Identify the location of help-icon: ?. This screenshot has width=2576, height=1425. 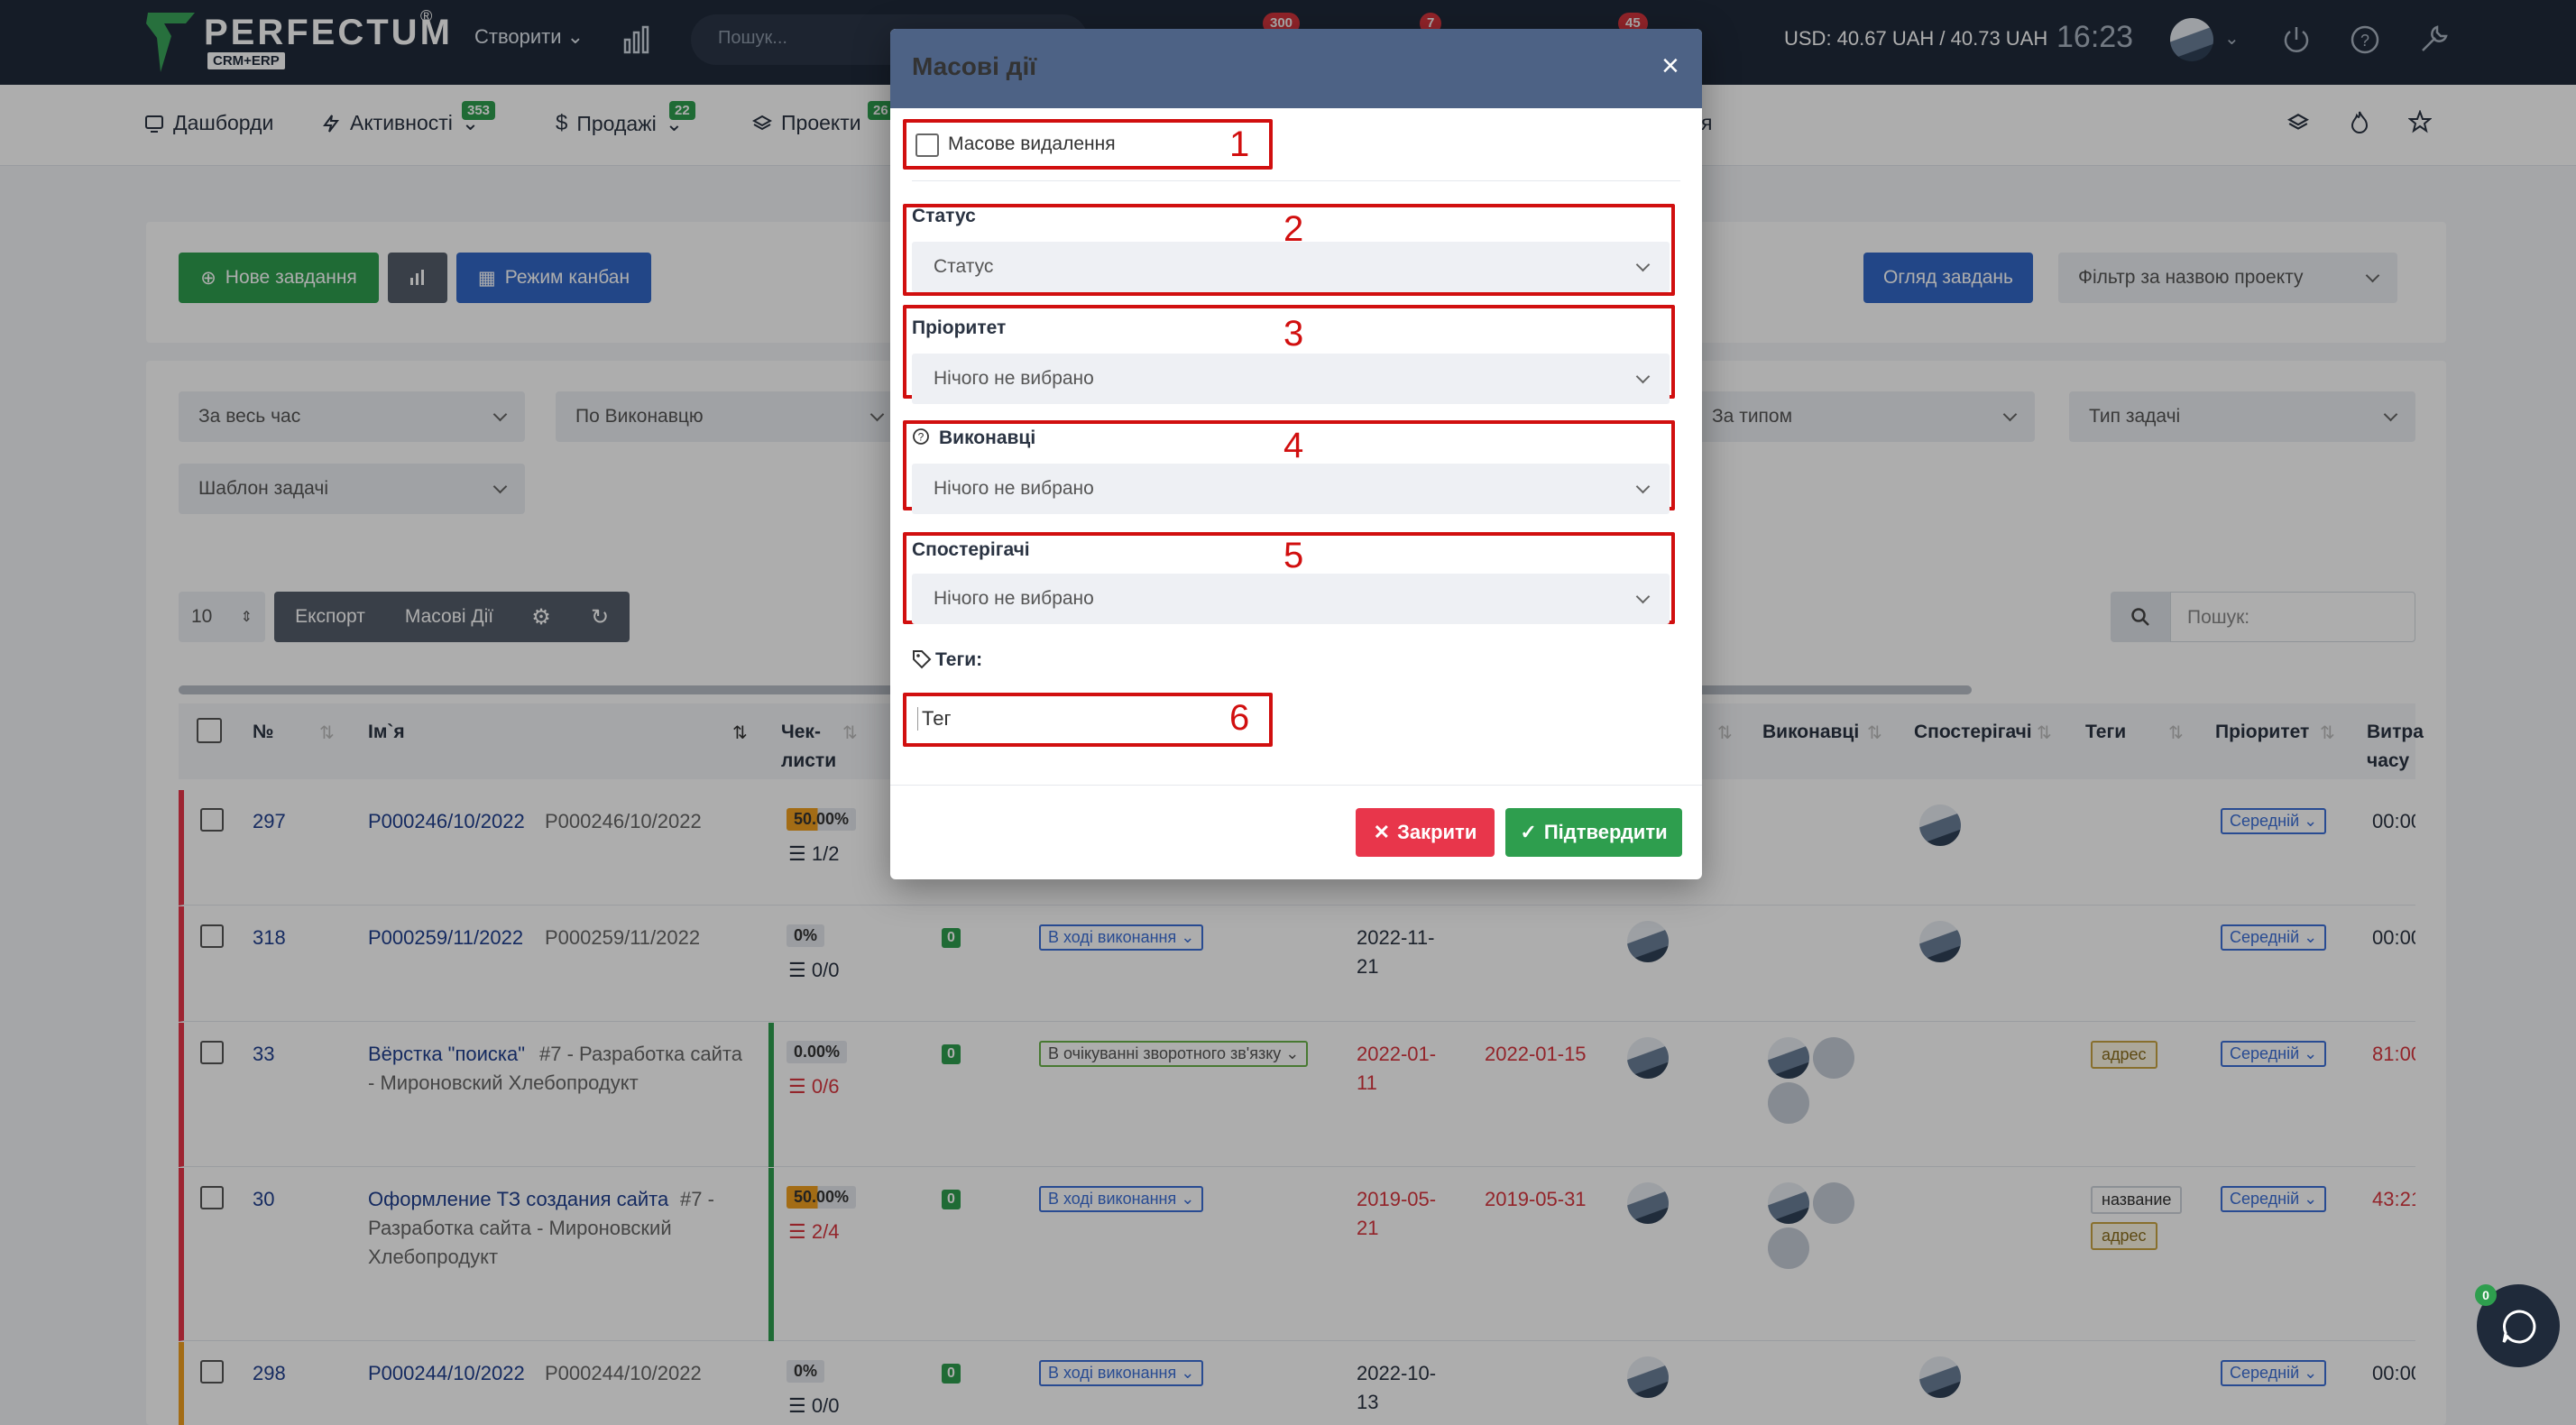
(921, 437).